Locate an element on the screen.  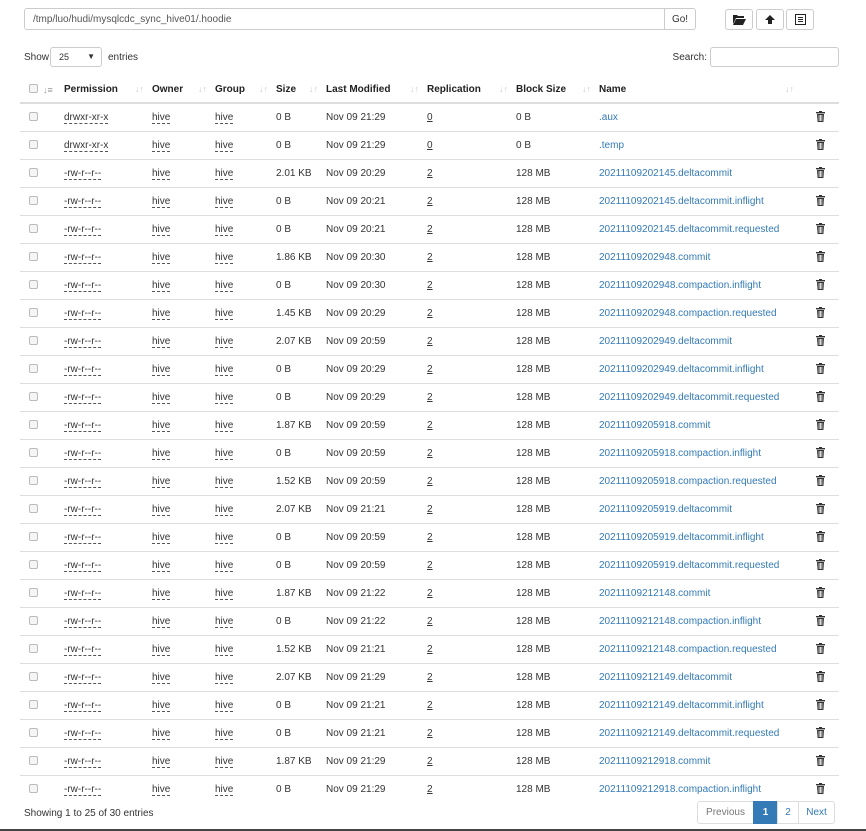
next-page-button: Next is located at coordinates (816, 812).